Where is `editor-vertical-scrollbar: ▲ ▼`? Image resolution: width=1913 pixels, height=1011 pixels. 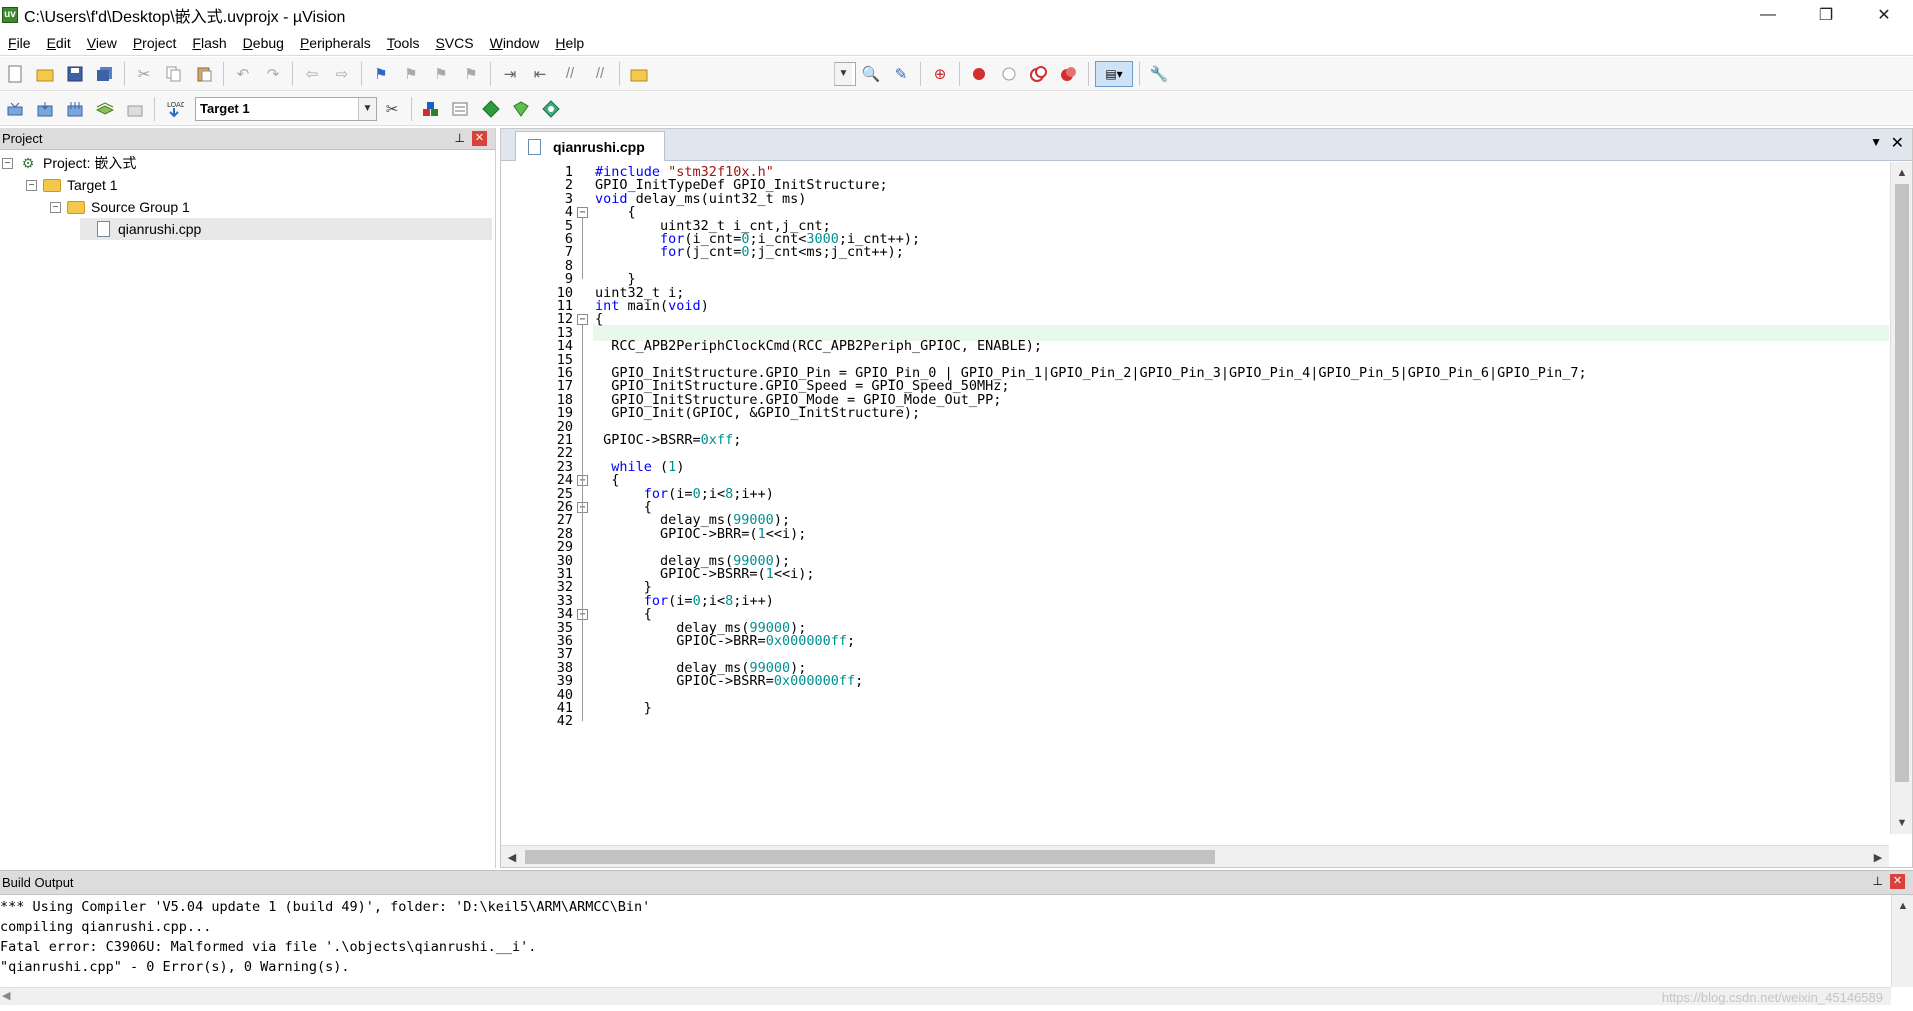 editor-vertical-scrollbar: ▲ ▼ is located at coordinates (1901, 498).